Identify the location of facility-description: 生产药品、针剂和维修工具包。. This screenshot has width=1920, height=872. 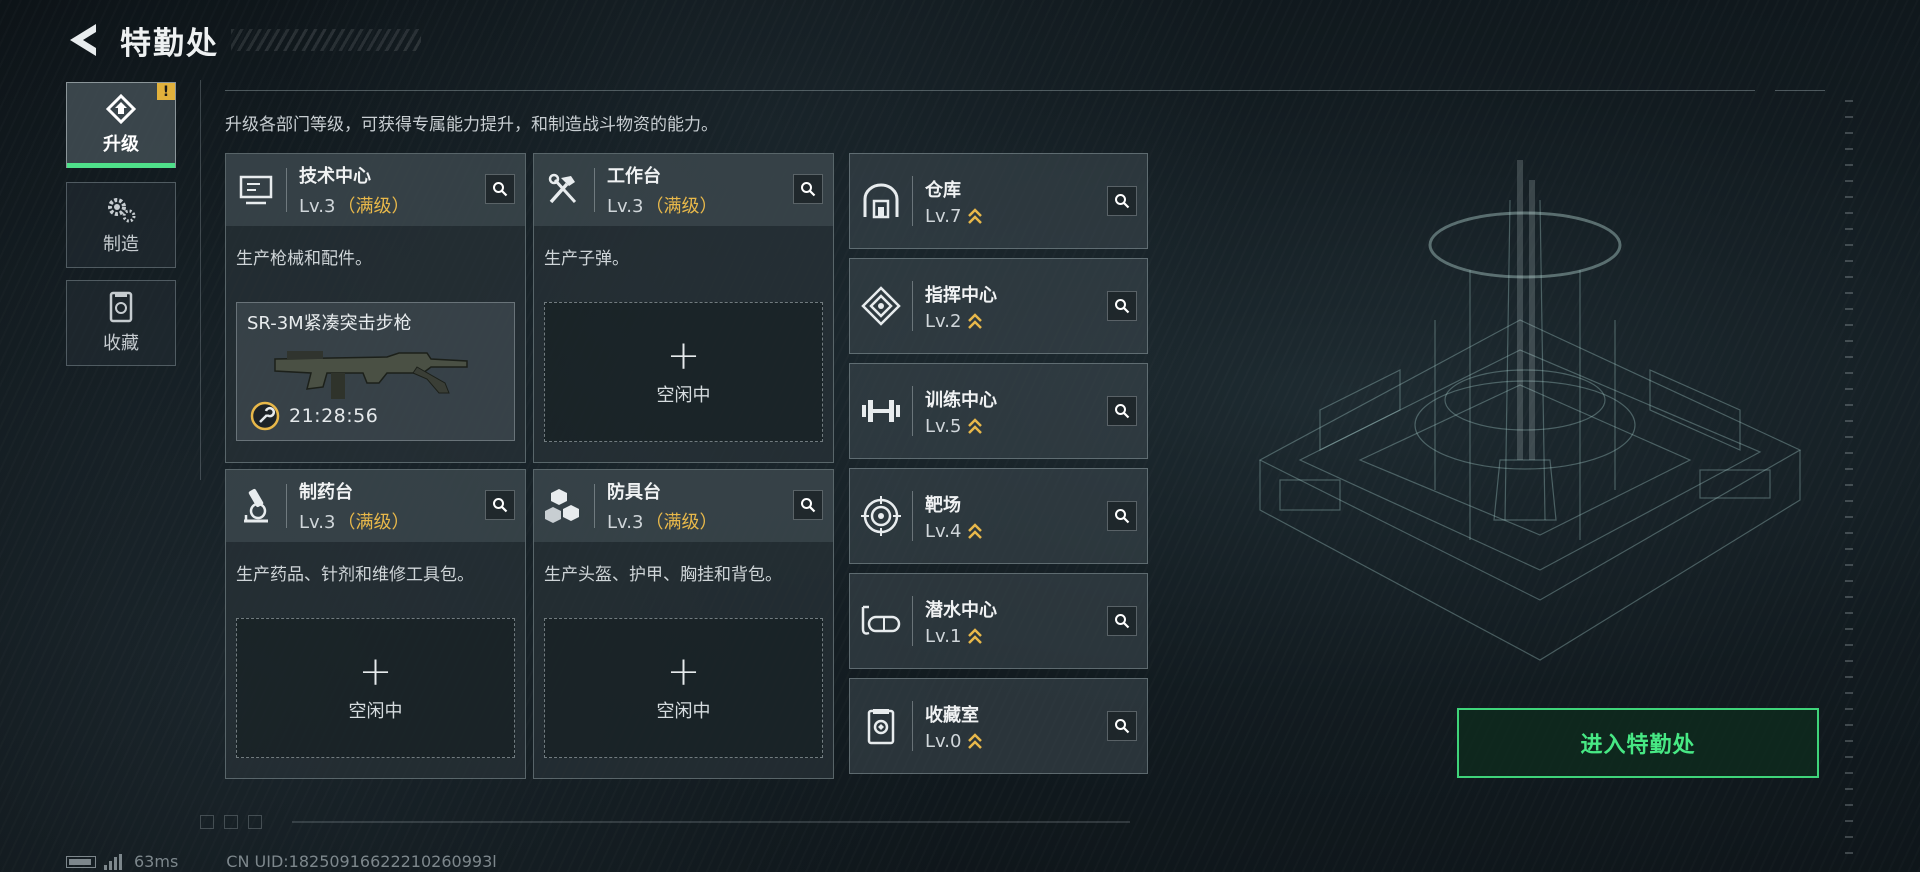
(355, 575).